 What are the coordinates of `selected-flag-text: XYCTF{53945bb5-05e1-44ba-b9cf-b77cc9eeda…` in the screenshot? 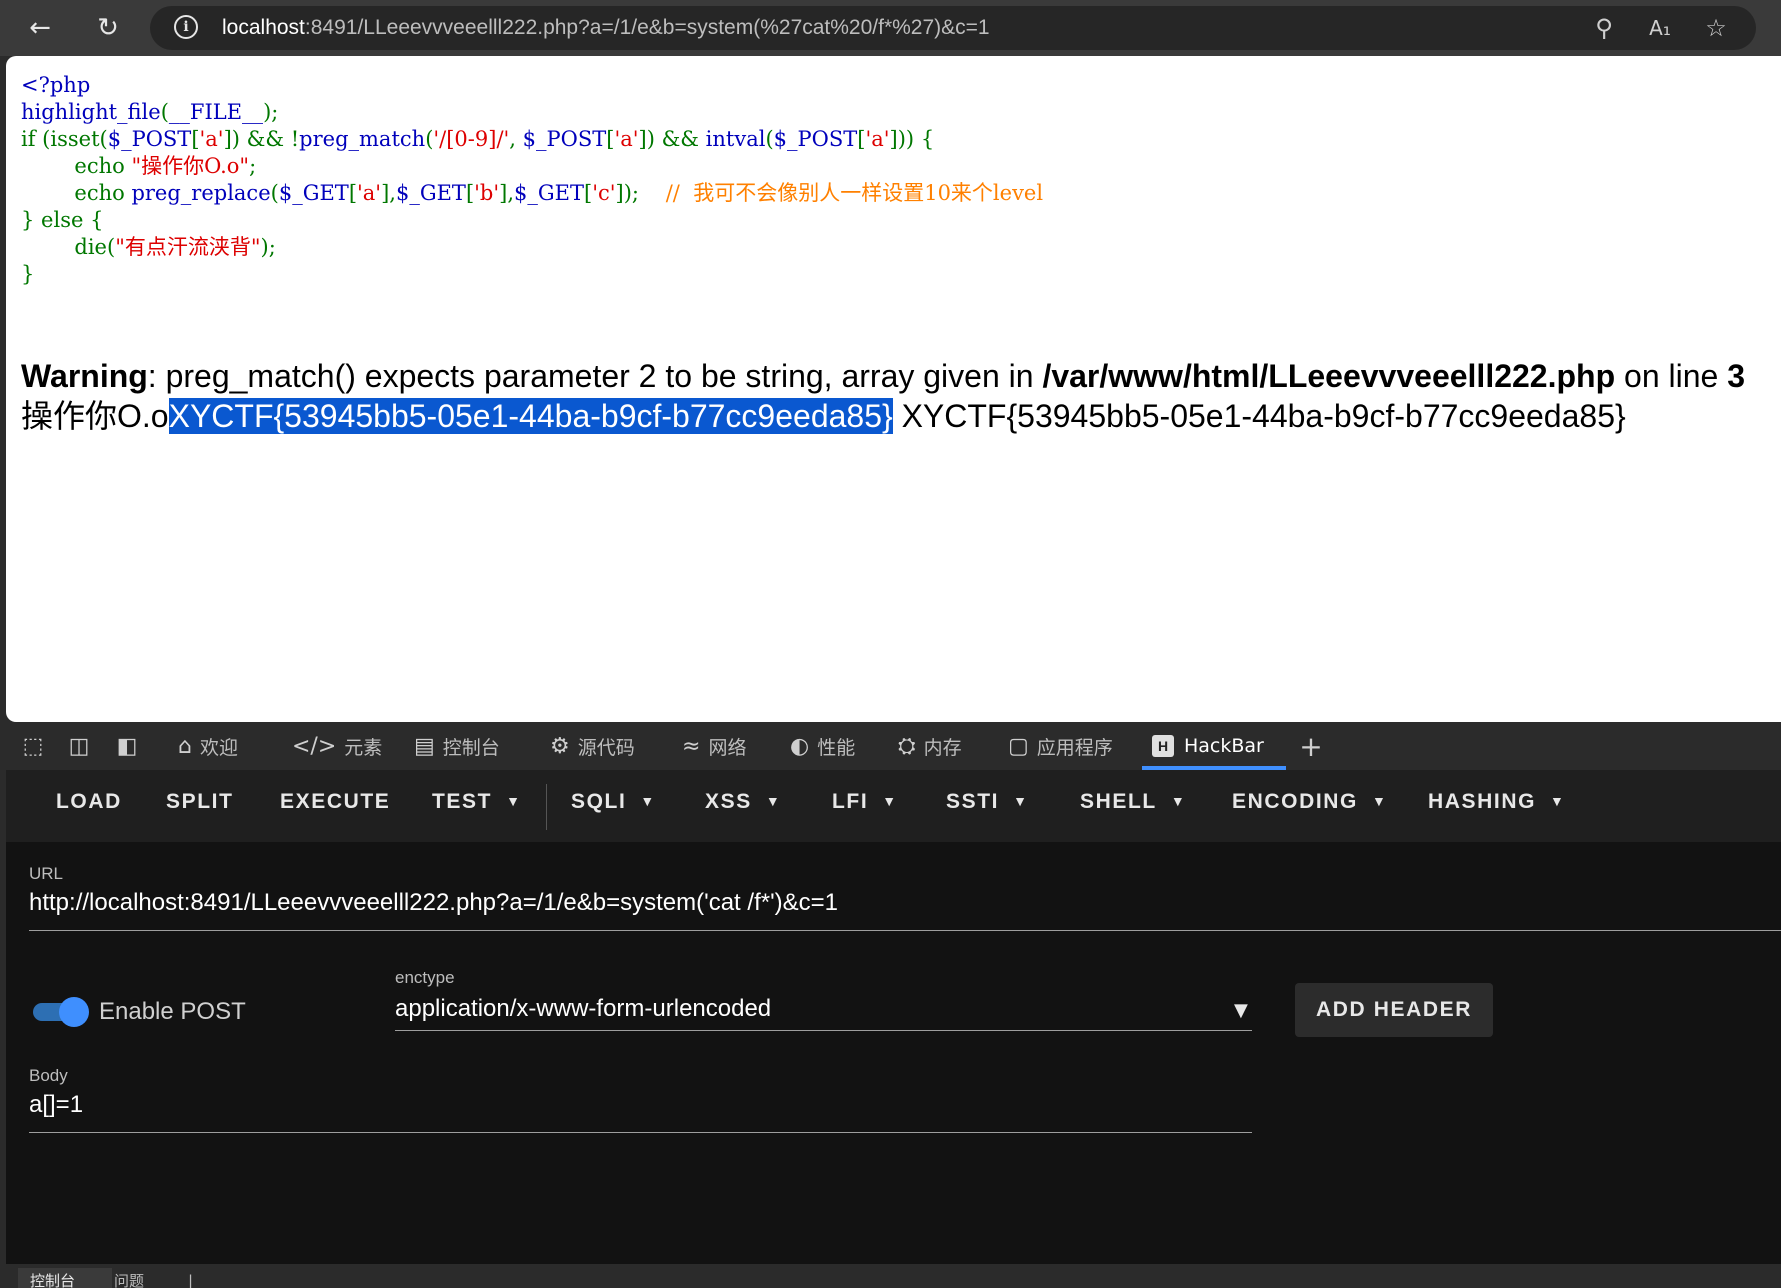 It's located at (530, 416).